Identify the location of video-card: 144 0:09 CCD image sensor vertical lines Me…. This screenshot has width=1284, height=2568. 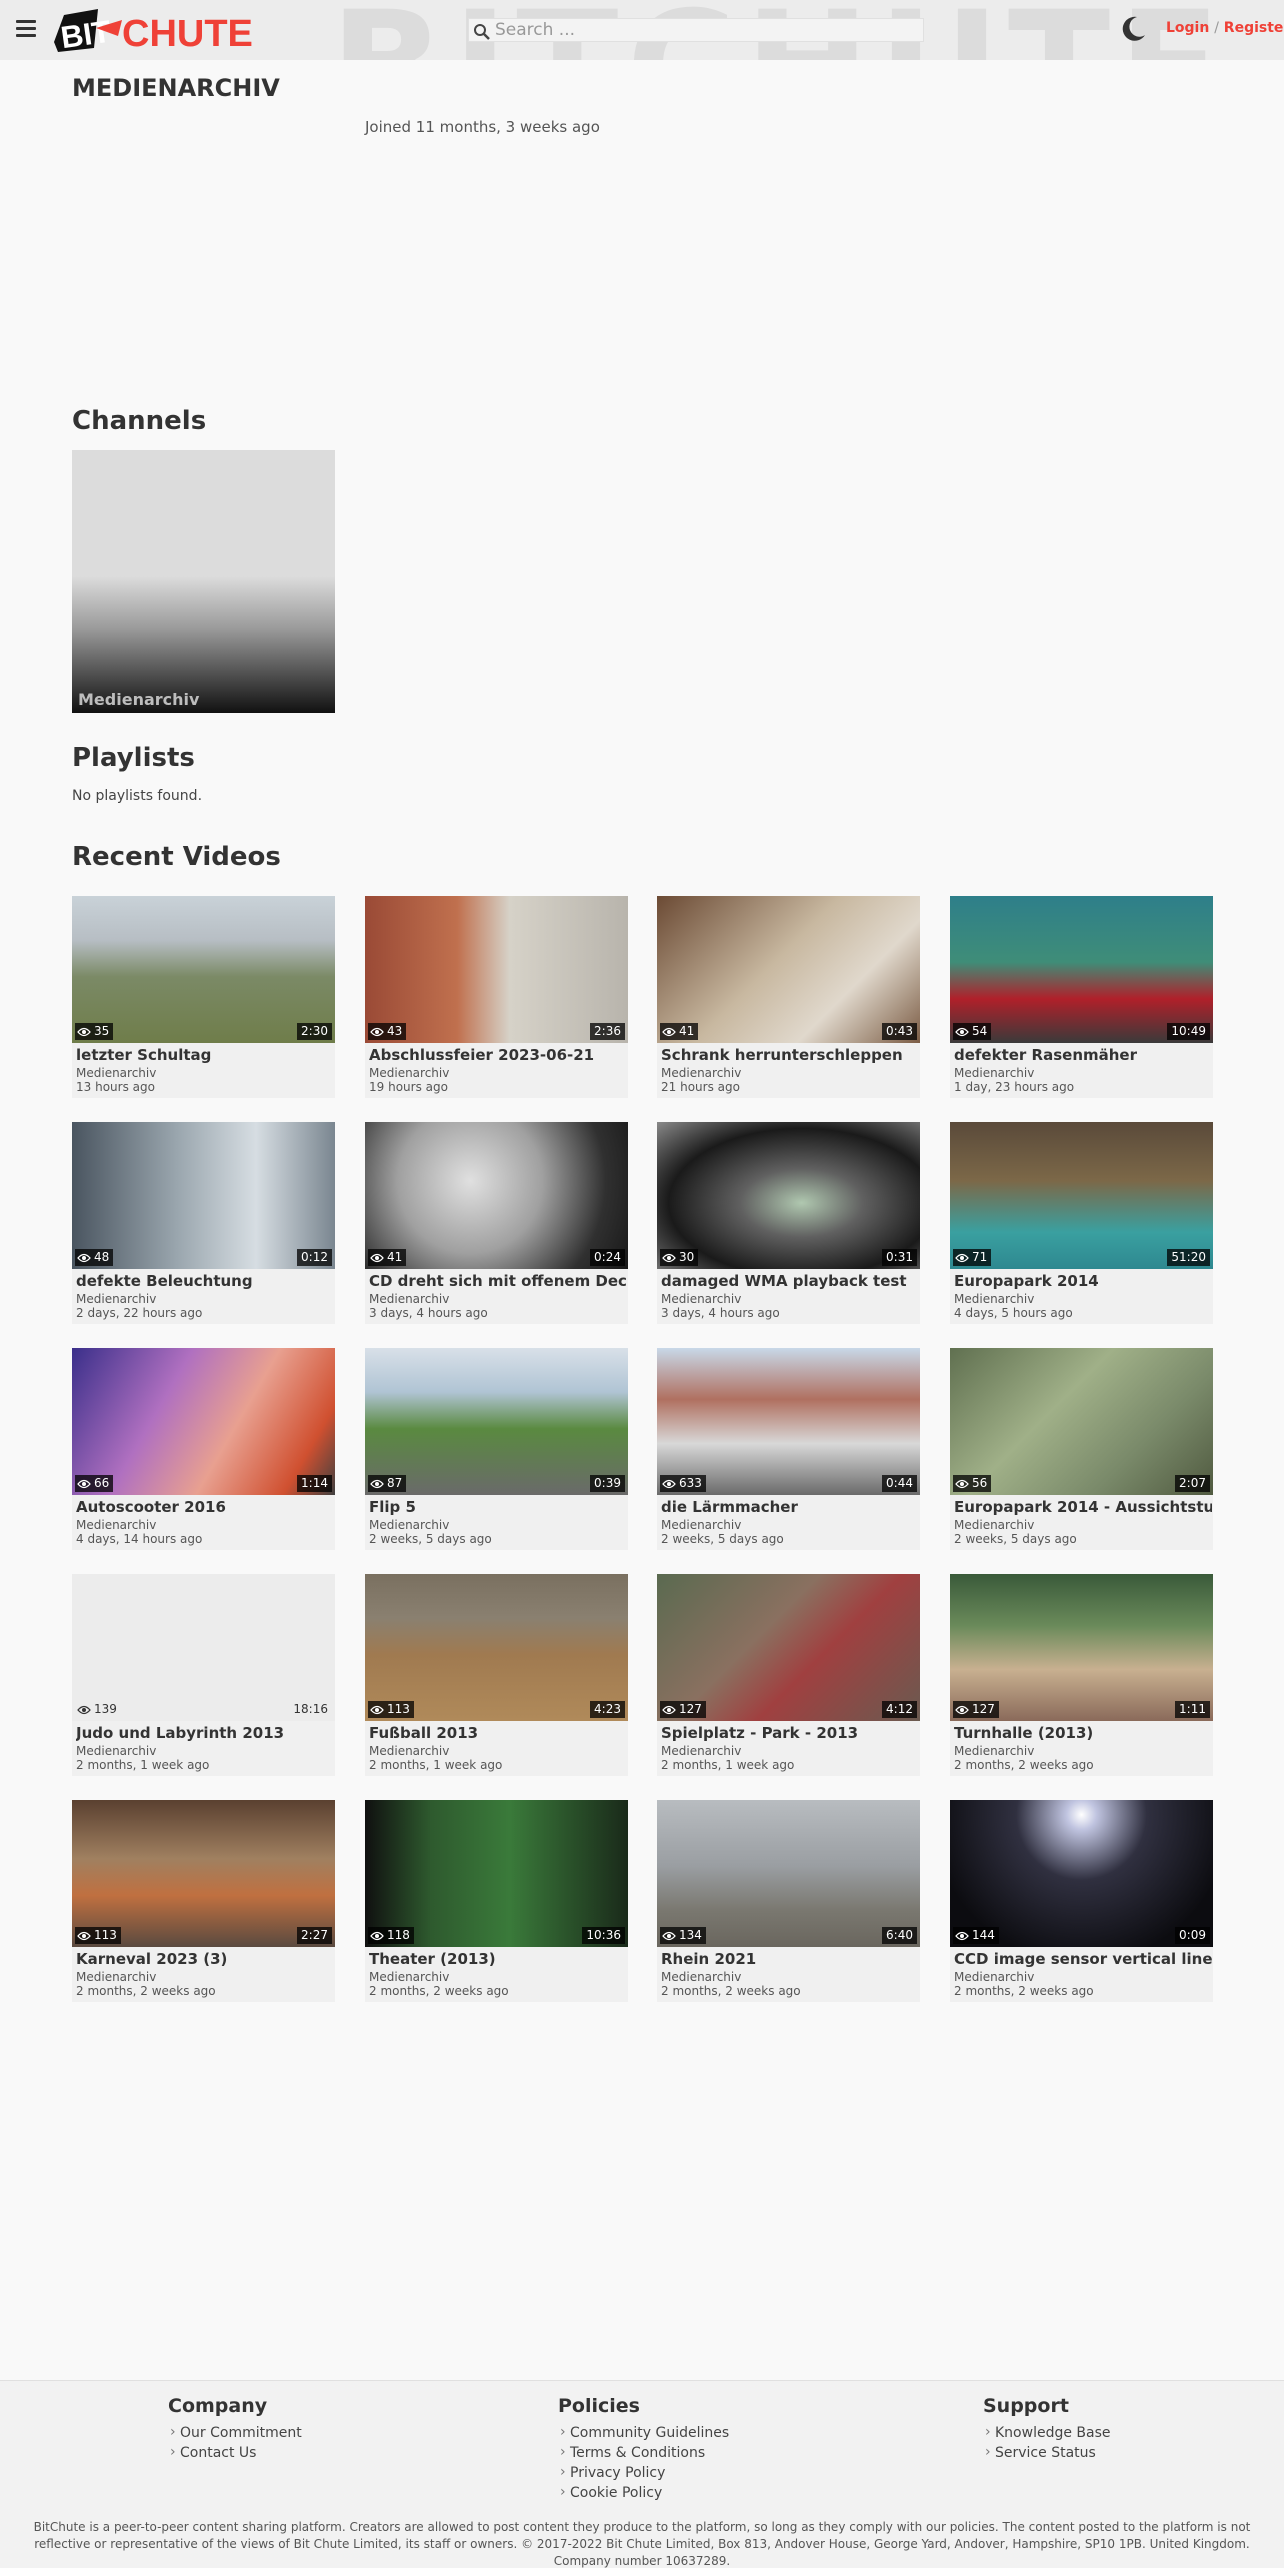
(1081, 1901).